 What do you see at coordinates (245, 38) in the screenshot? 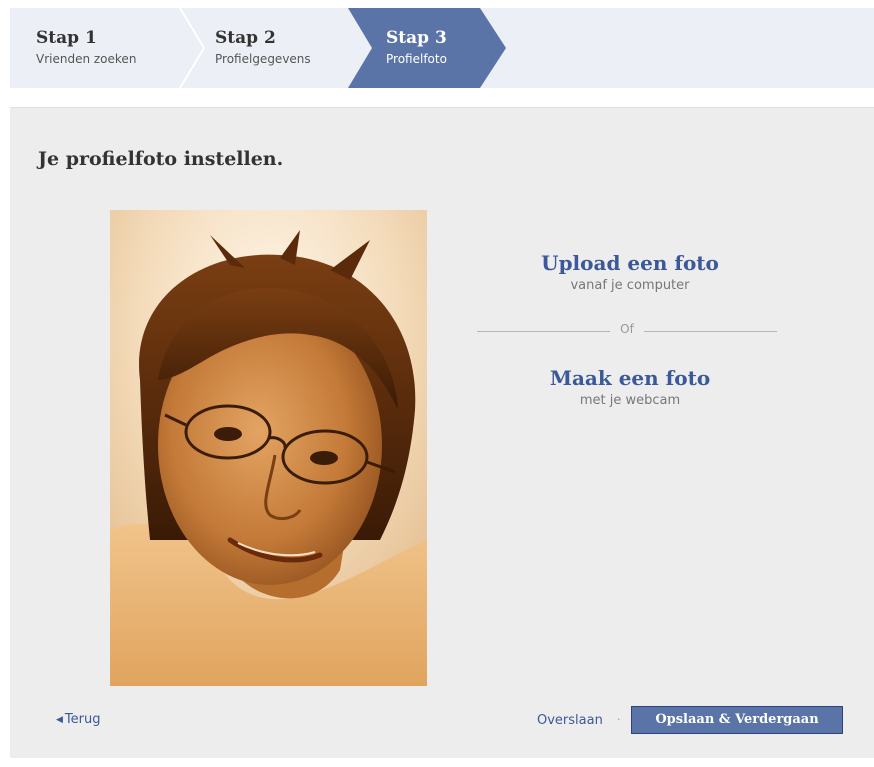
I see `step-2-label: Stap 2` at bounding box center [245, 38].